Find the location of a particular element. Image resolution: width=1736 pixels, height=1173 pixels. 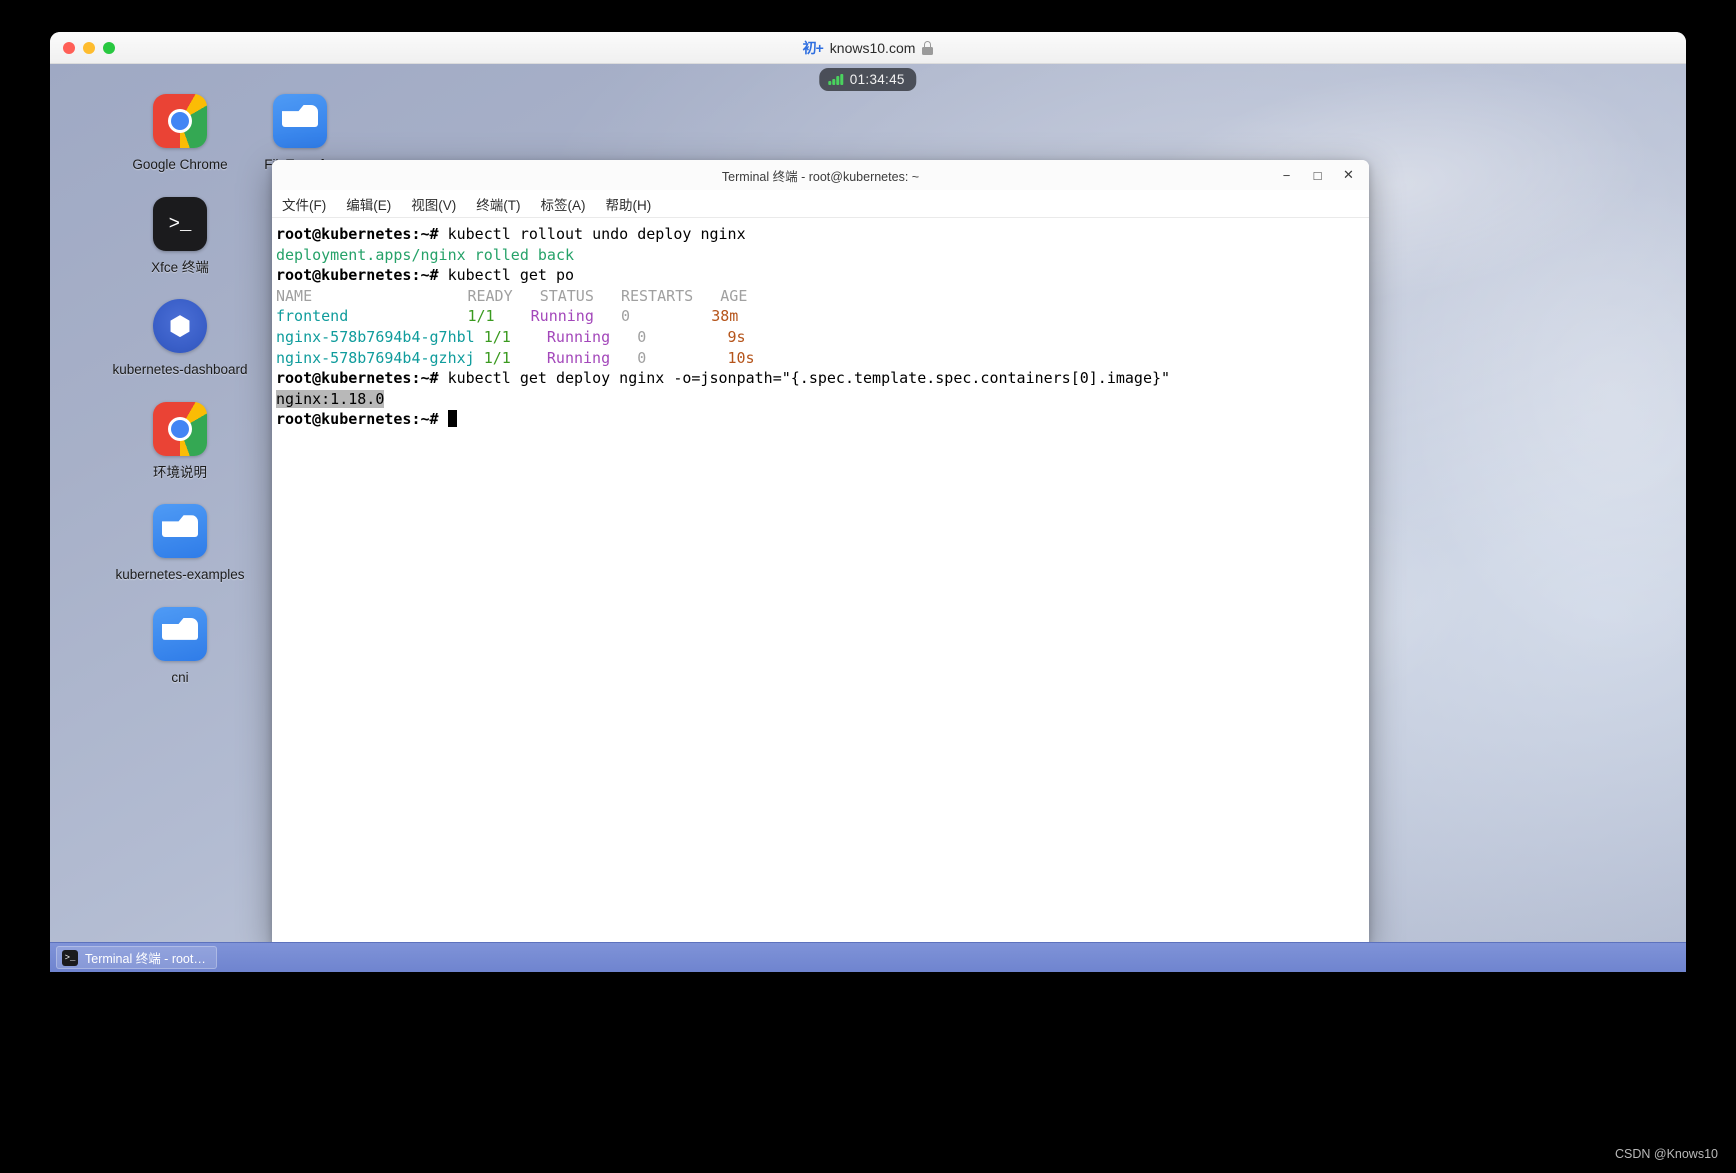

col-header-restarts: RESTARTS is located at coordinates (657, 295).